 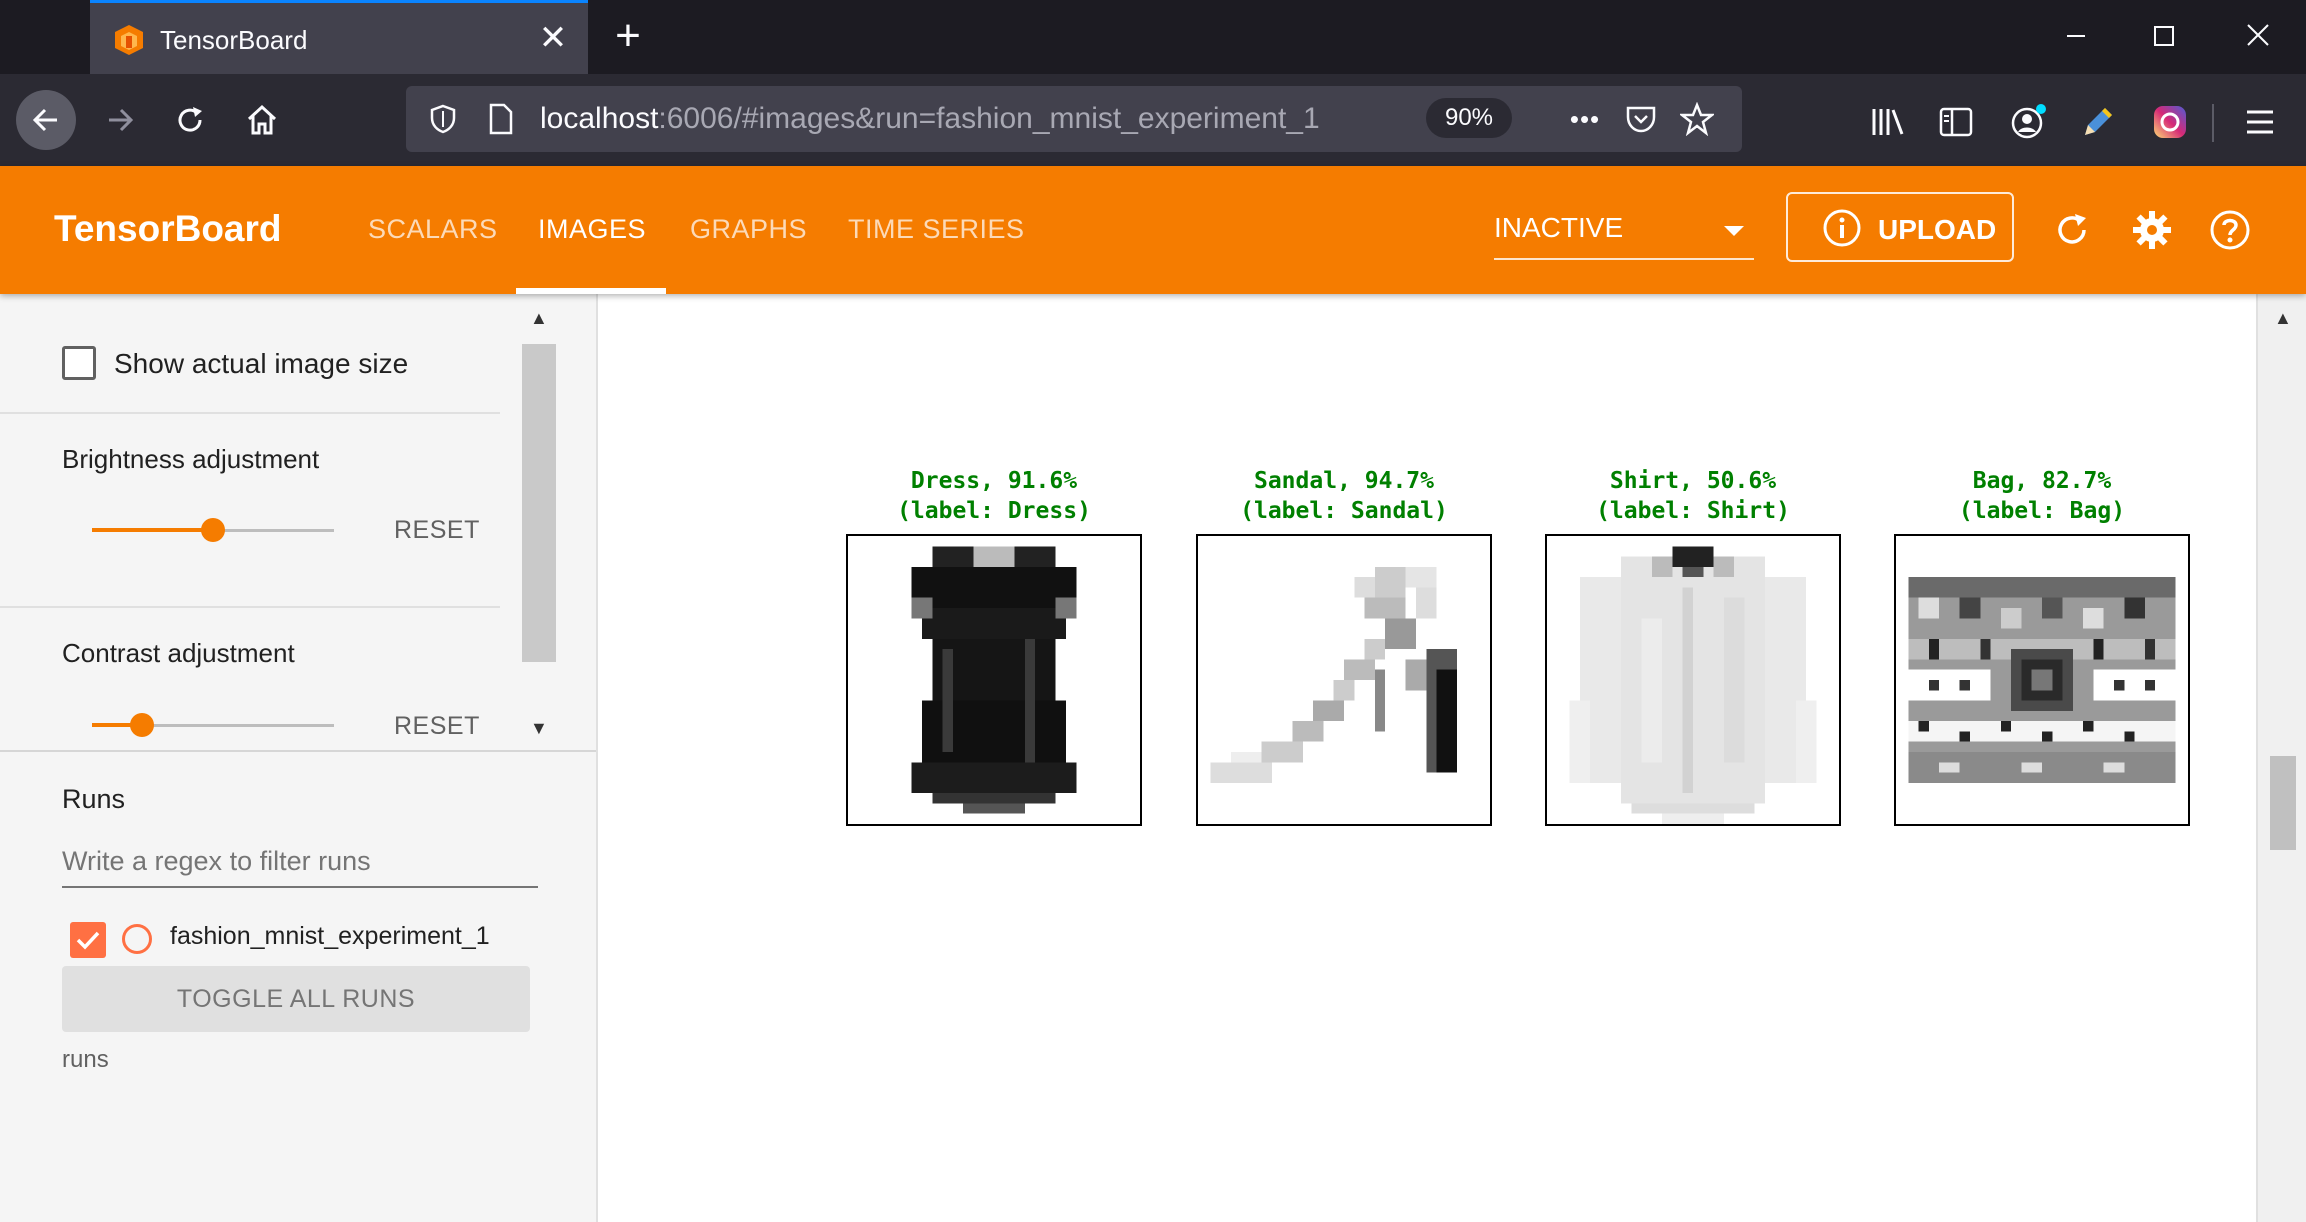 I want to click on image-card: Bag, 82.7% (label: Bag), so click(x=2042, y=646).